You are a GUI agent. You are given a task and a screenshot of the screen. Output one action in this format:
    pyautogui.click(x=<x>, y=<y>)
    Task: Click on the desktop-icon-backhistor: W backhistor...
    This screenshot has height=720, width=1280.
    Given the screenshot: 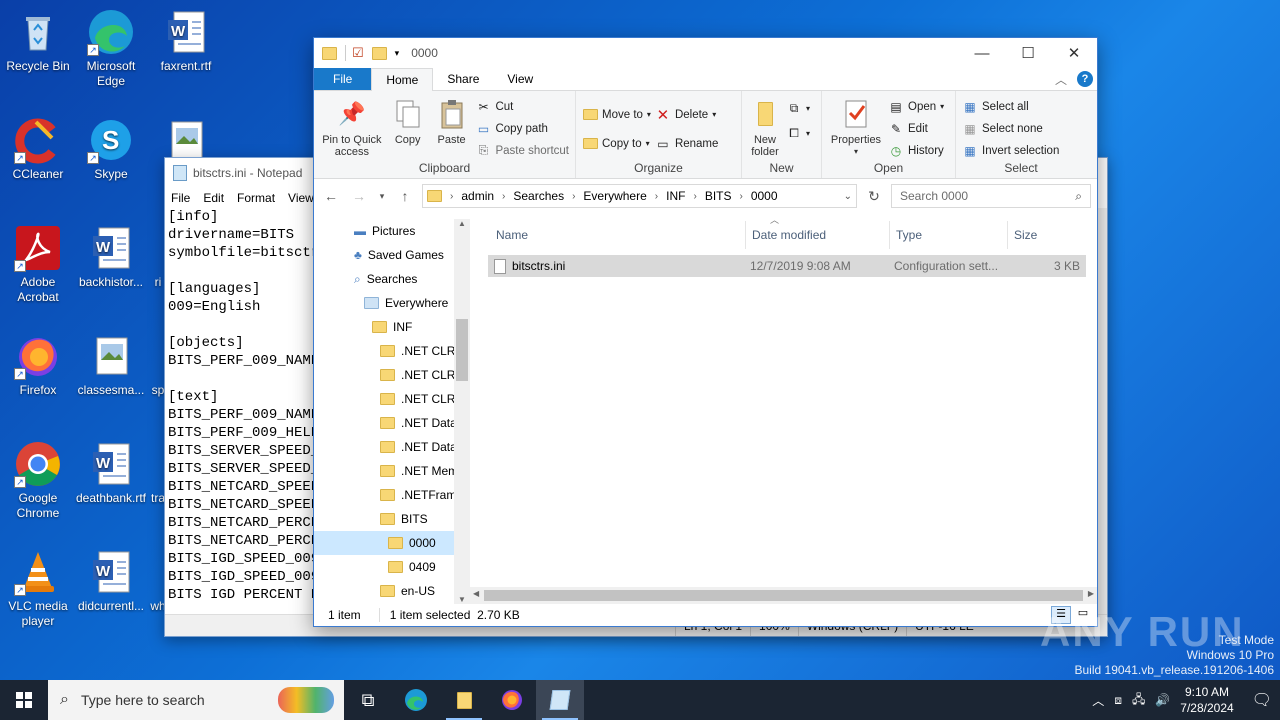 What is the action you would take?
    pyautogui.click(x=111, y=257)
    